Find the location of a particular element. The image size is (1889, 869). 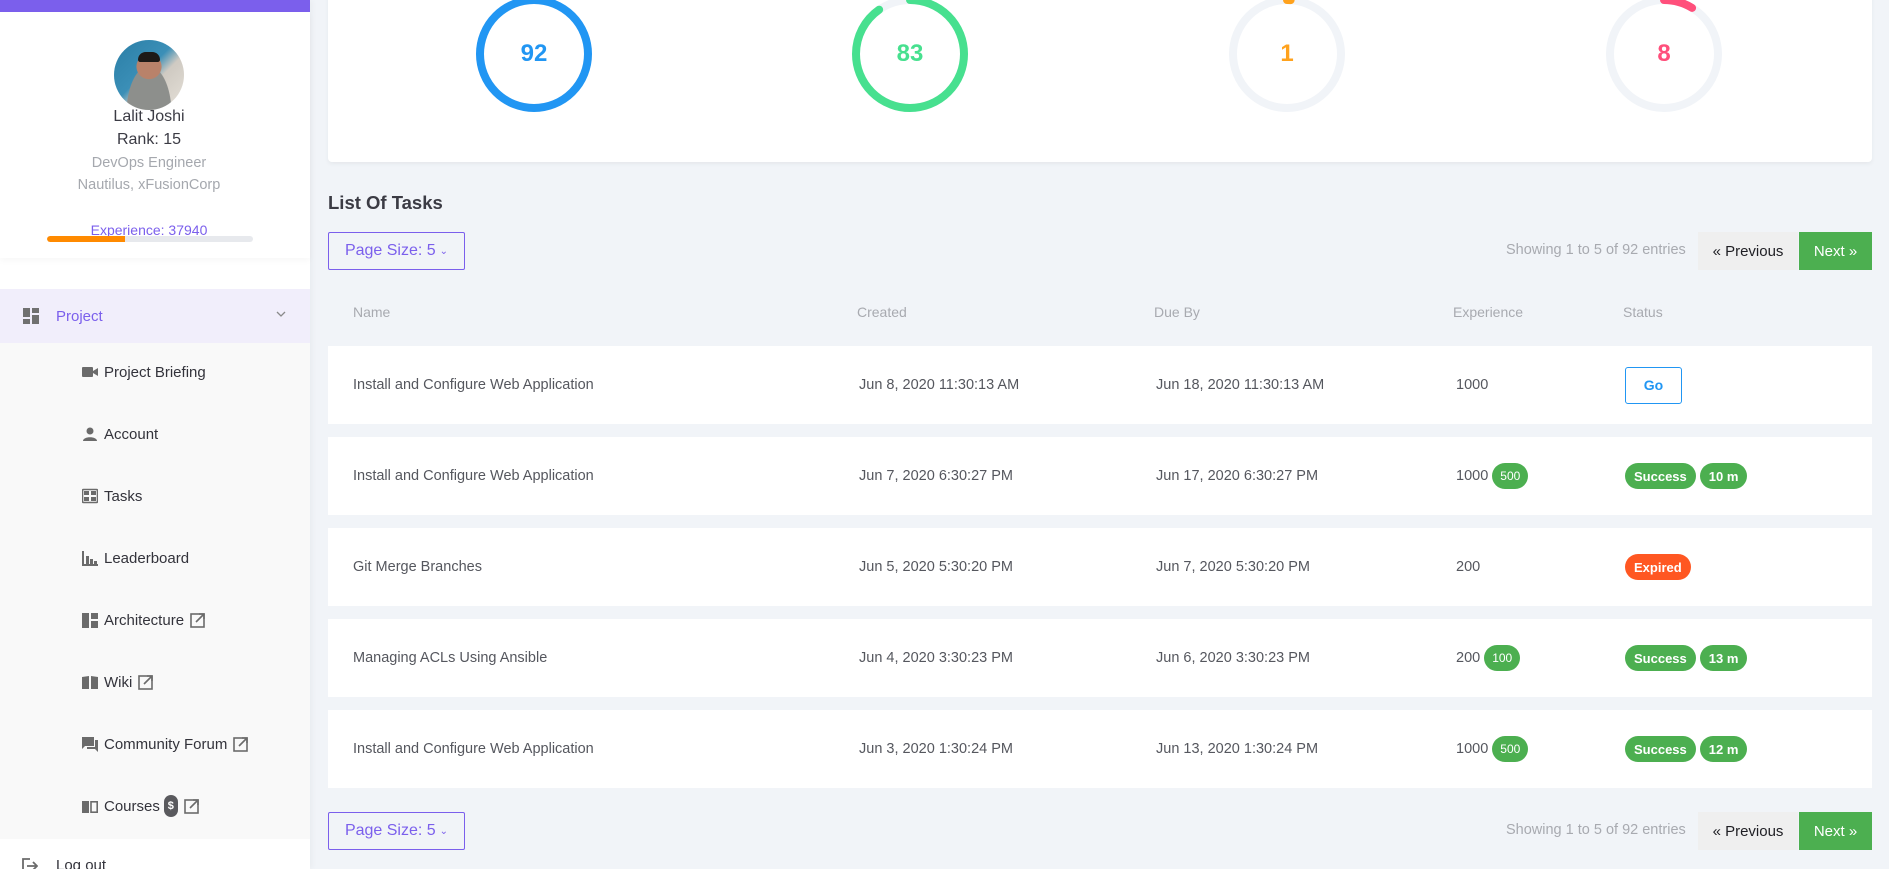

sidebar-item-label: Leaderboard is located at coordinates (147, 558).